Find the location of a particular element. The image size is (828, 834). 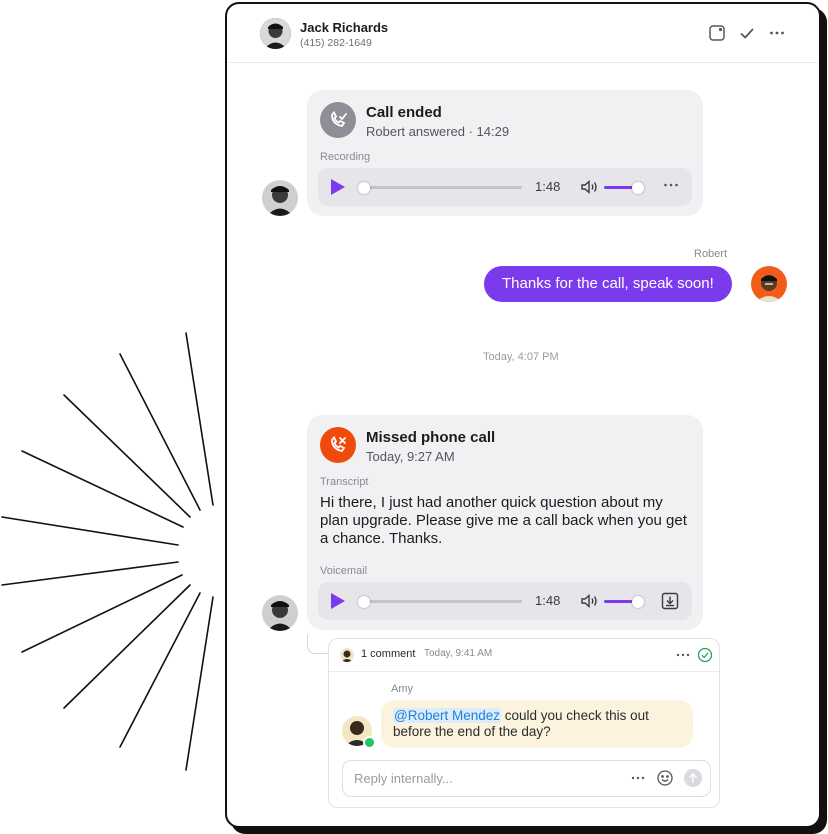

reply-more-icon is located at coordinates (638, 778).